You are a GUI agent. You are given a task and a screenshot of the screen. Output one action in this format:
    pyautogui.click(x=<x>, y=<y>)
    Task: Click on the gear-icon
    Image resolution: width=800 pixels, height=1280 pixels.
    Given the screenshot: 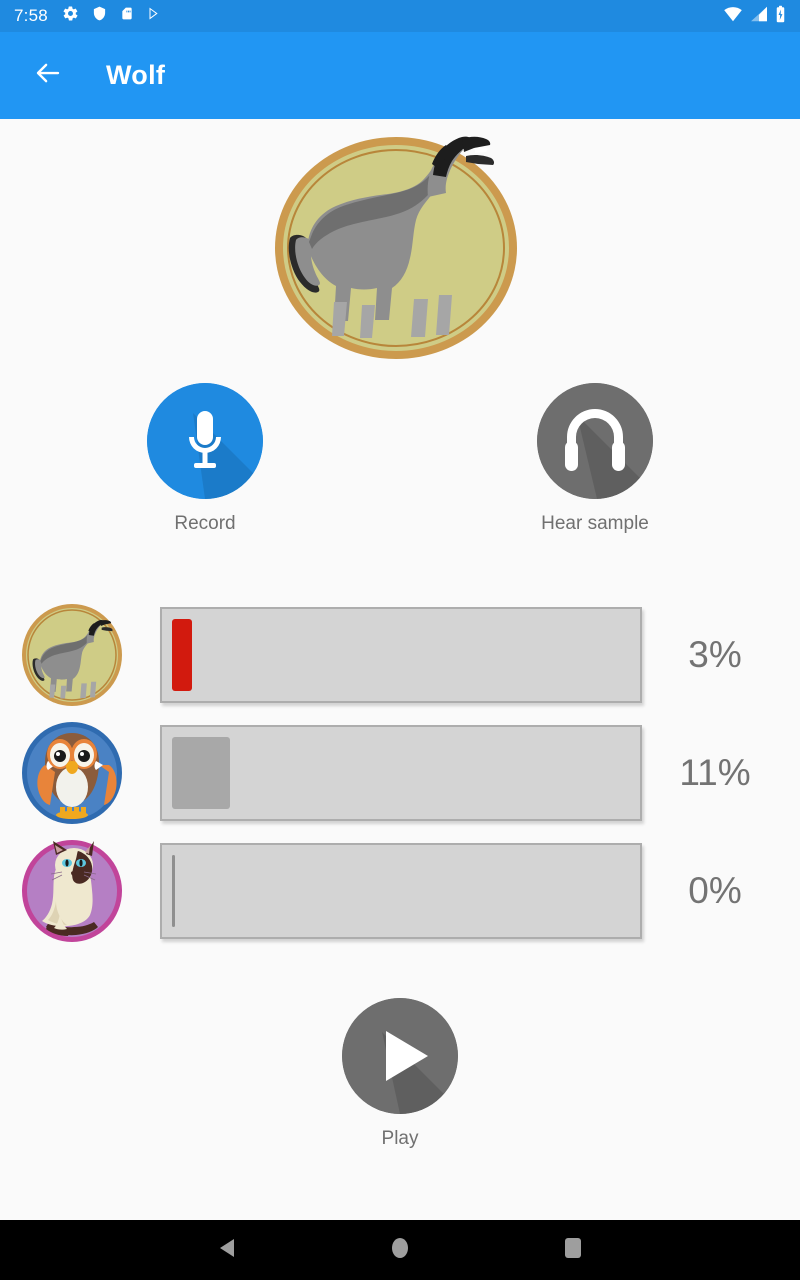 What is the action you would take?
    pyautogui.click(x=70, y=16)
    